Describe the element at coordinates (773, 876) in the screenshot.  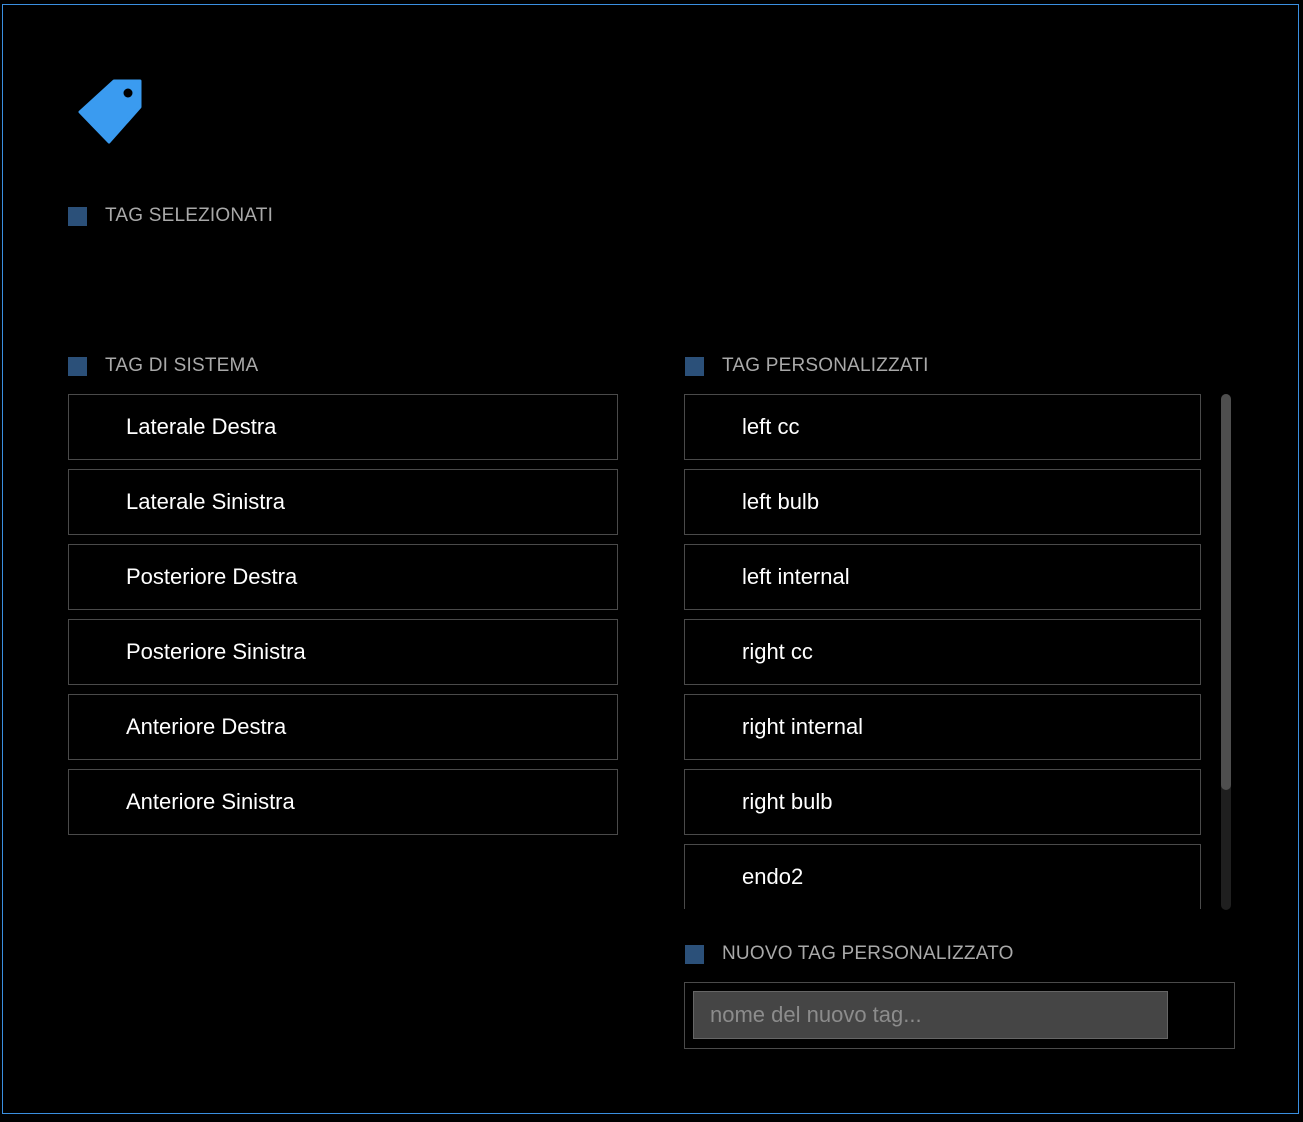
I see `tag-label: endo2` at that location.